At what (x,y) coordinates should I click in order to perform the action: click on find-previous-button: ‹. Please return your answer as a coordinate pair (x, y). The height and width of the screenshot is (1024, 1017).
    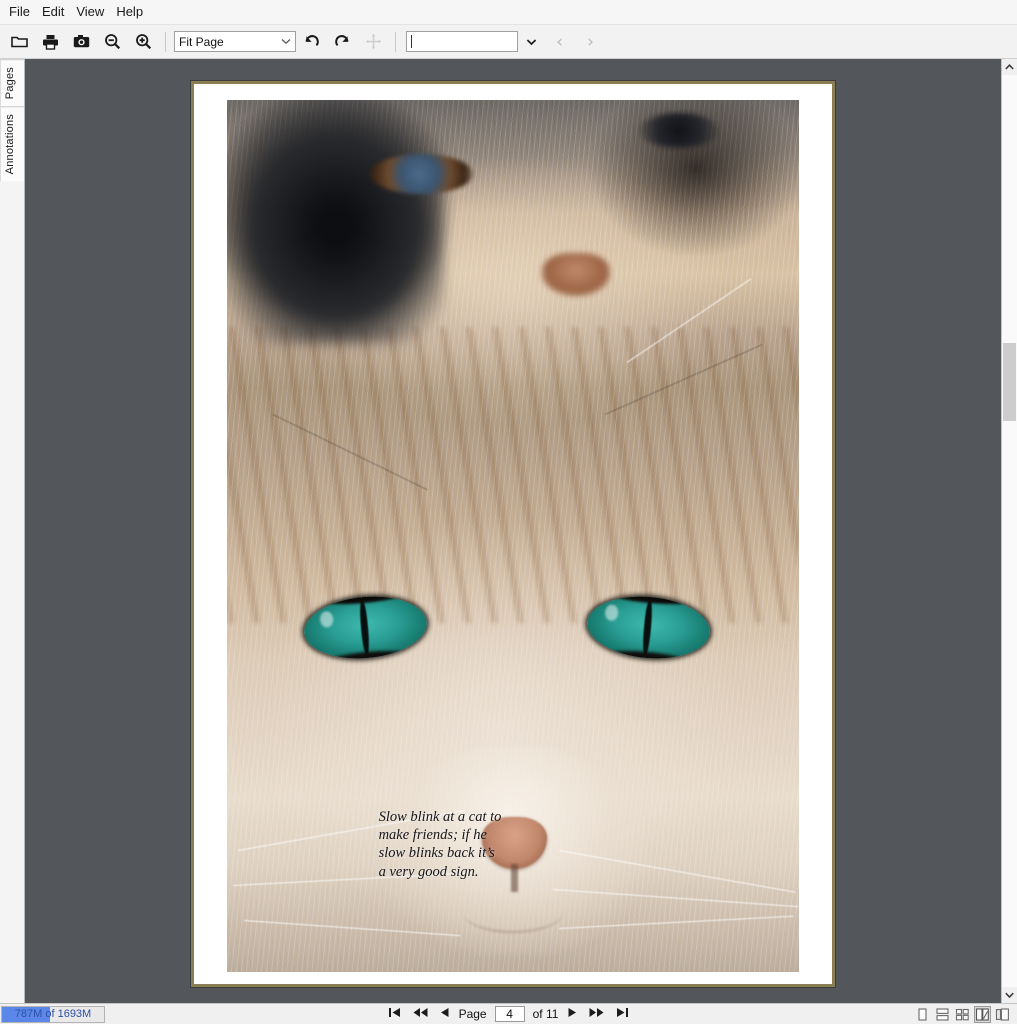
    Looking at the image, I should click on (559, 42).